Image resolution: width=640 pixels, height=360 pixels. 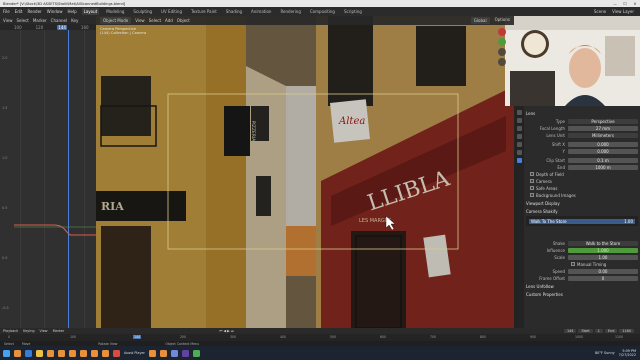 I want to click on minimize-button: —, so click(x=615, y=4).